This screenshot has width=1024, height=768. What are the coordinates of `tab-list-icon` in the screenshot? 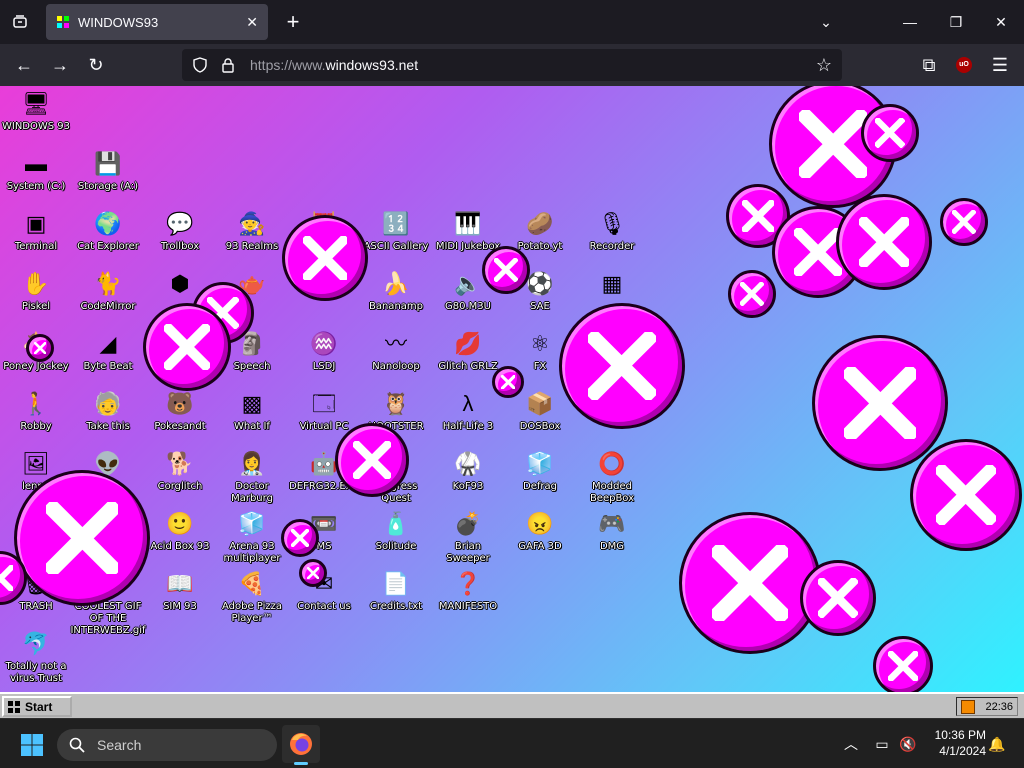 It's located at (20, 21).